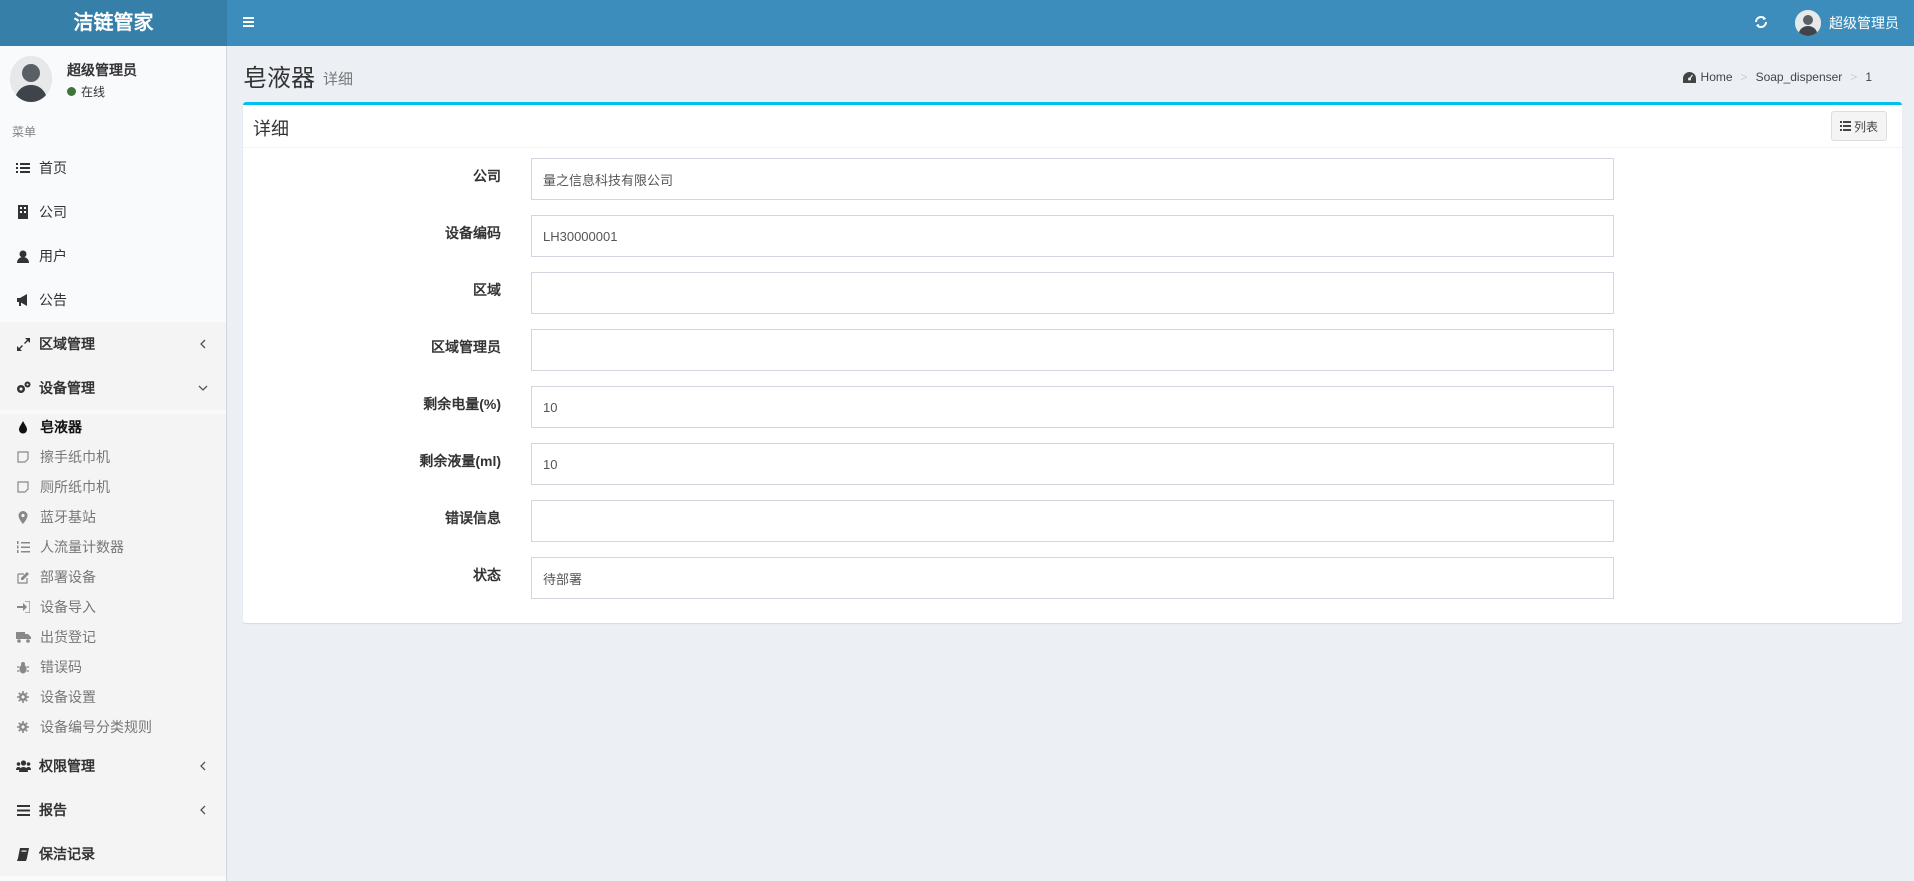  I want to click on users-icon, so click(23, 766).